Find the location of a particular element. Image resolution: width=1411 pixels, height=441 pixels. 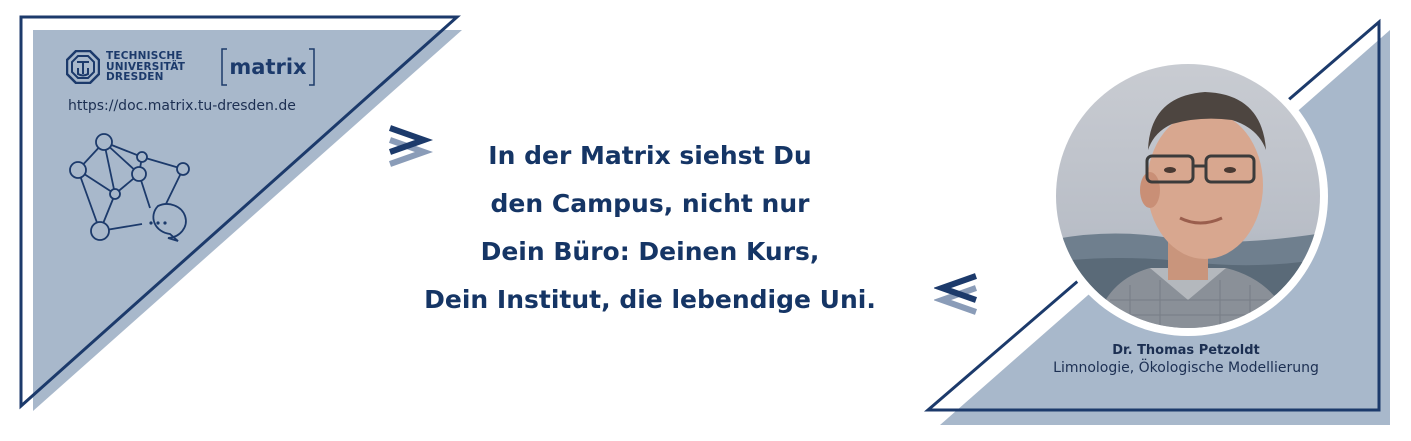

quote-line-4: Dein Institut, die lebendige Uni. is located at coordinates (650, 299).